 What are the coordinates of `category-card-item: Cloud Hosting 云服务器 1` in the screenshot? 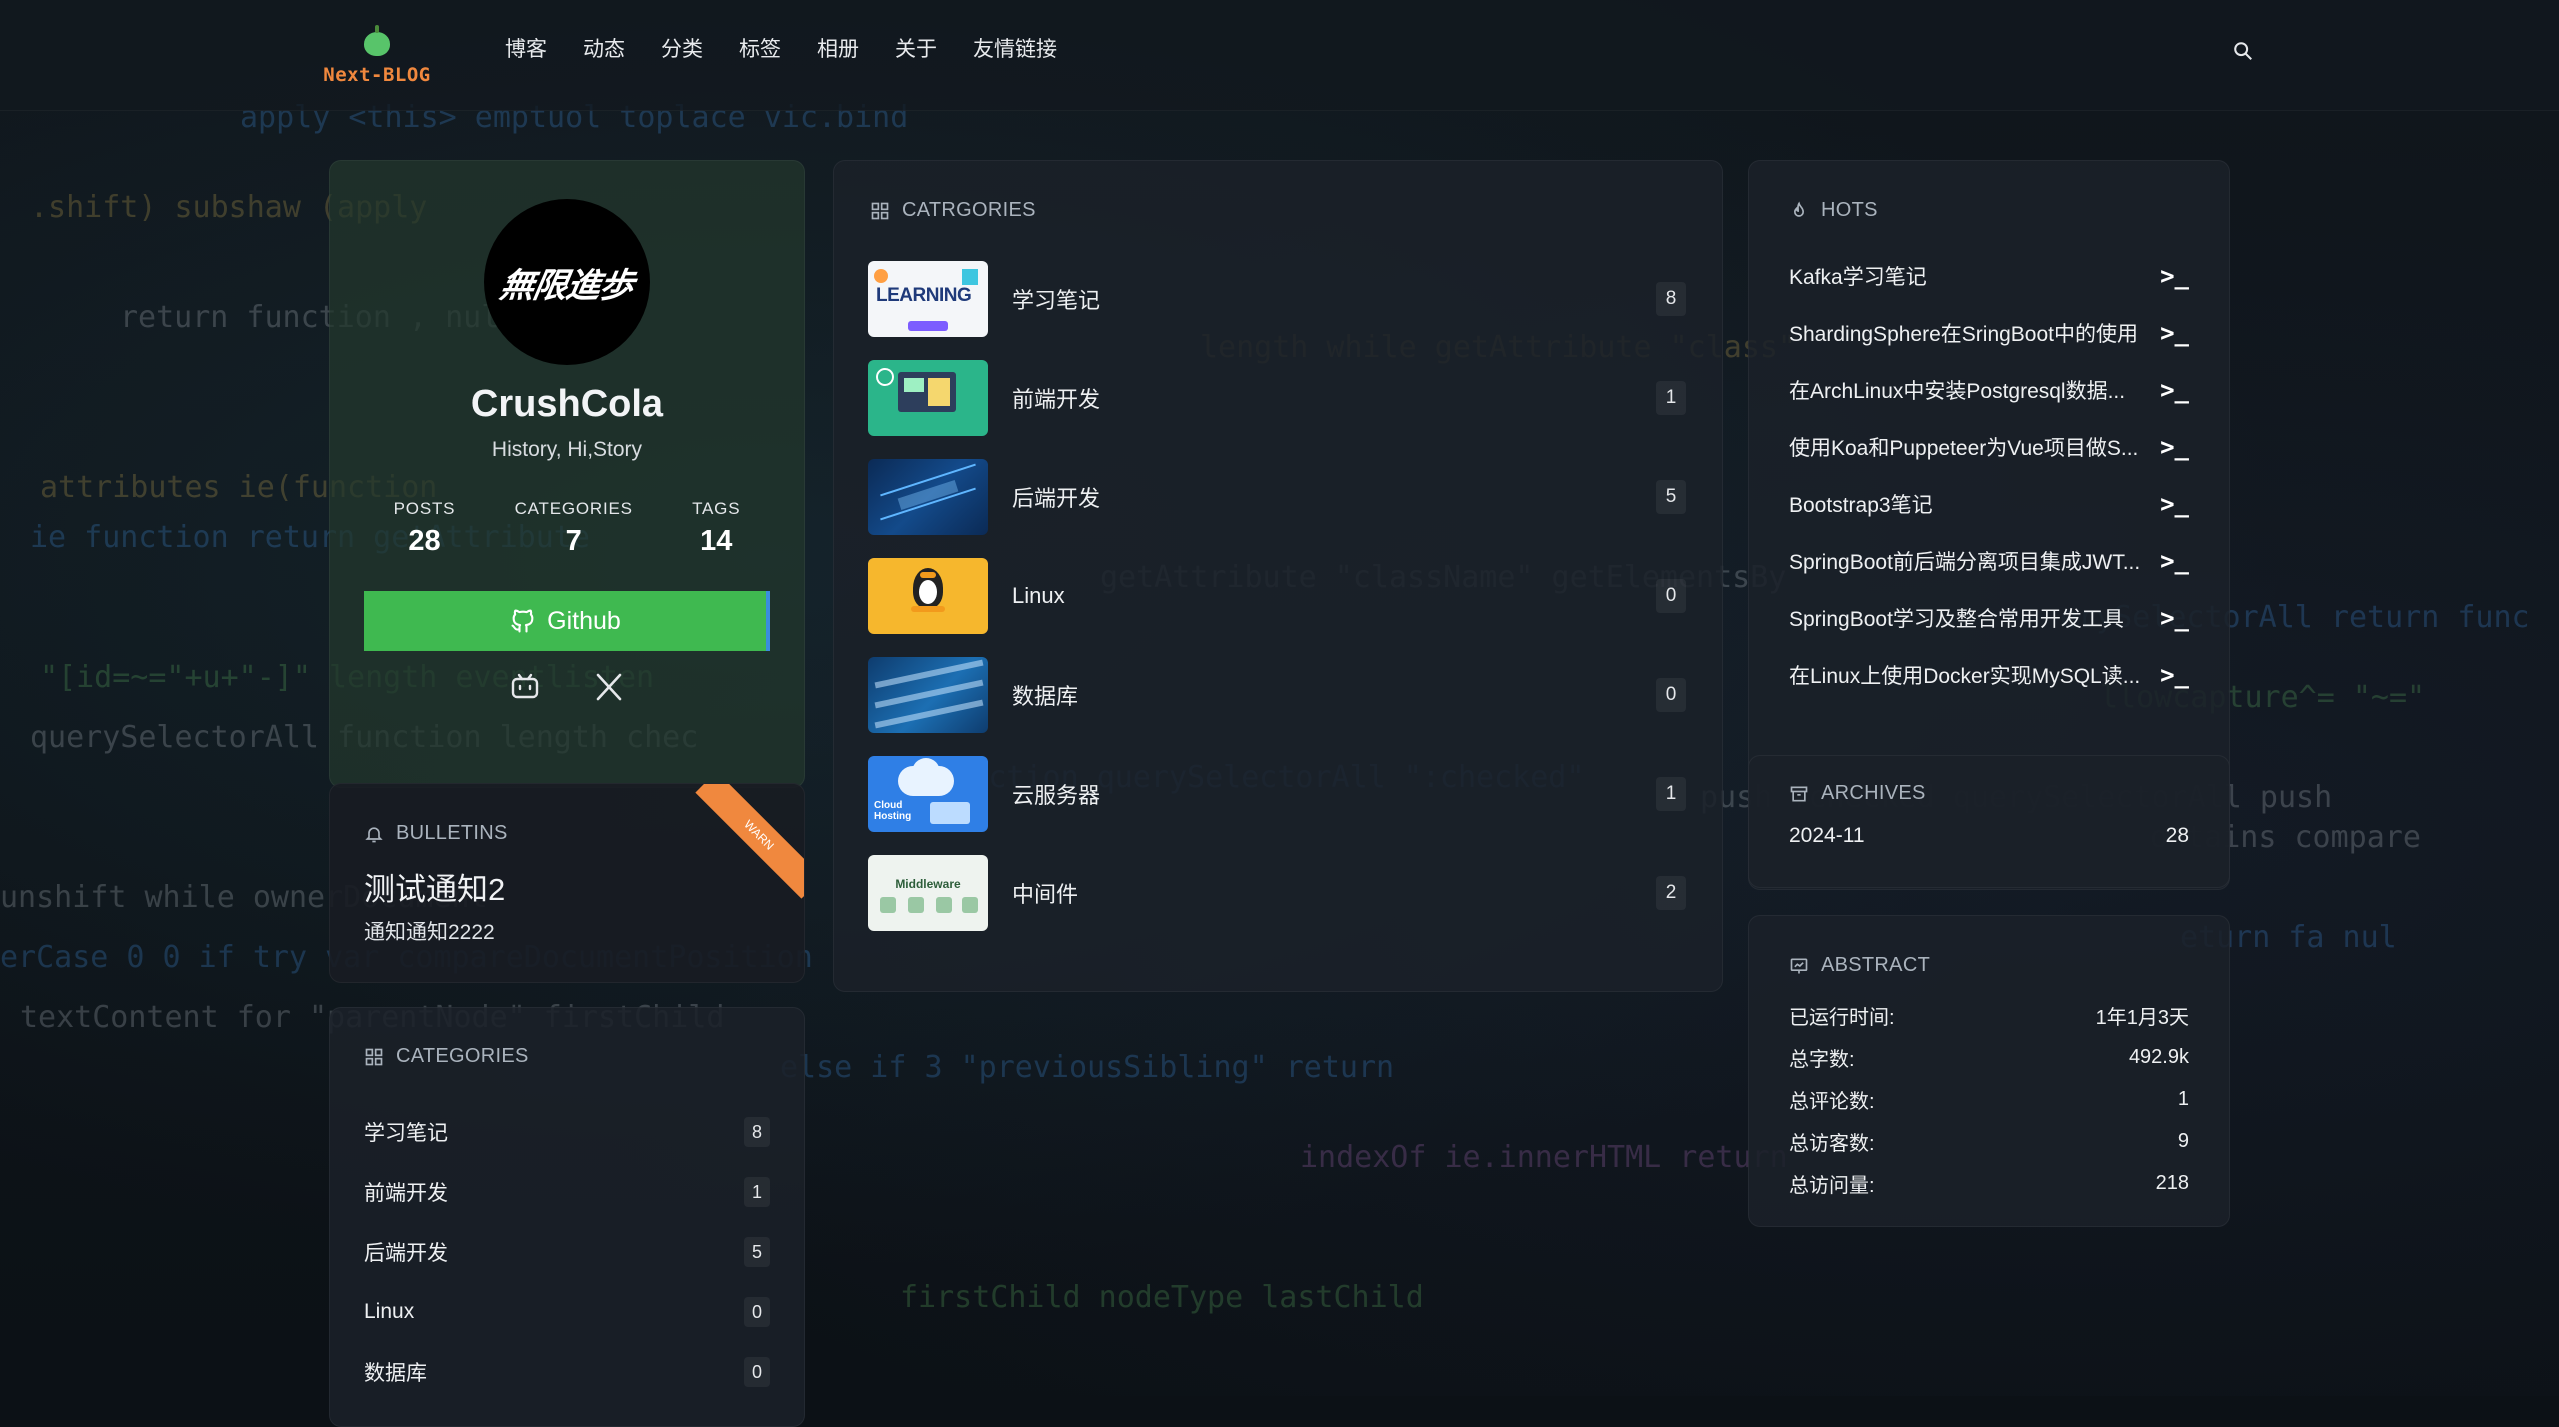 It's located at (1277, 794).